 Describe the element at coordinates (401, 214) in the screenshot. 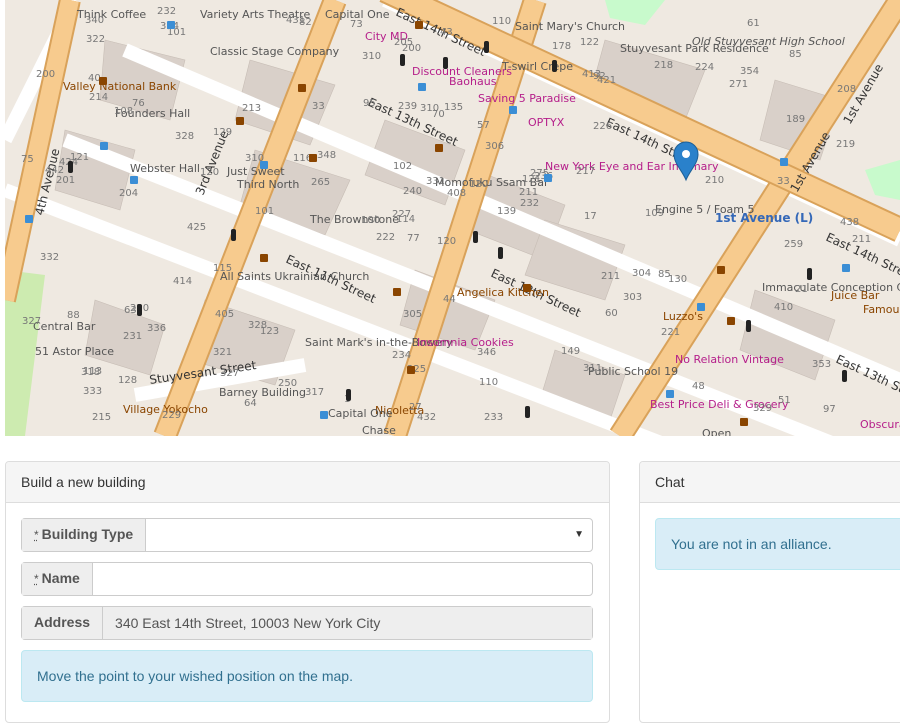

I see `house-number: 227` at that location.